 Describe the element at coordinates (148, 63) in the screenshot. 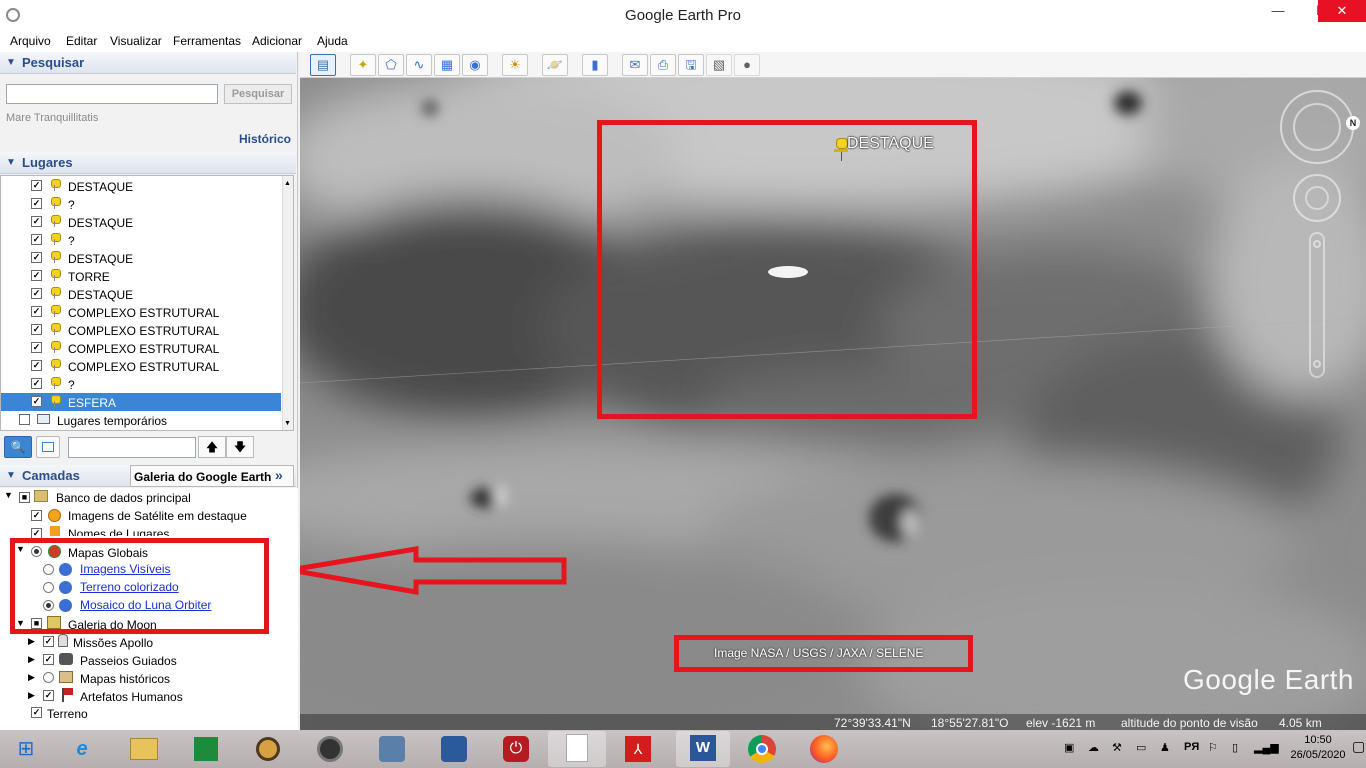

I see `search-panel-header: ▼ Pesquisar` at that location.